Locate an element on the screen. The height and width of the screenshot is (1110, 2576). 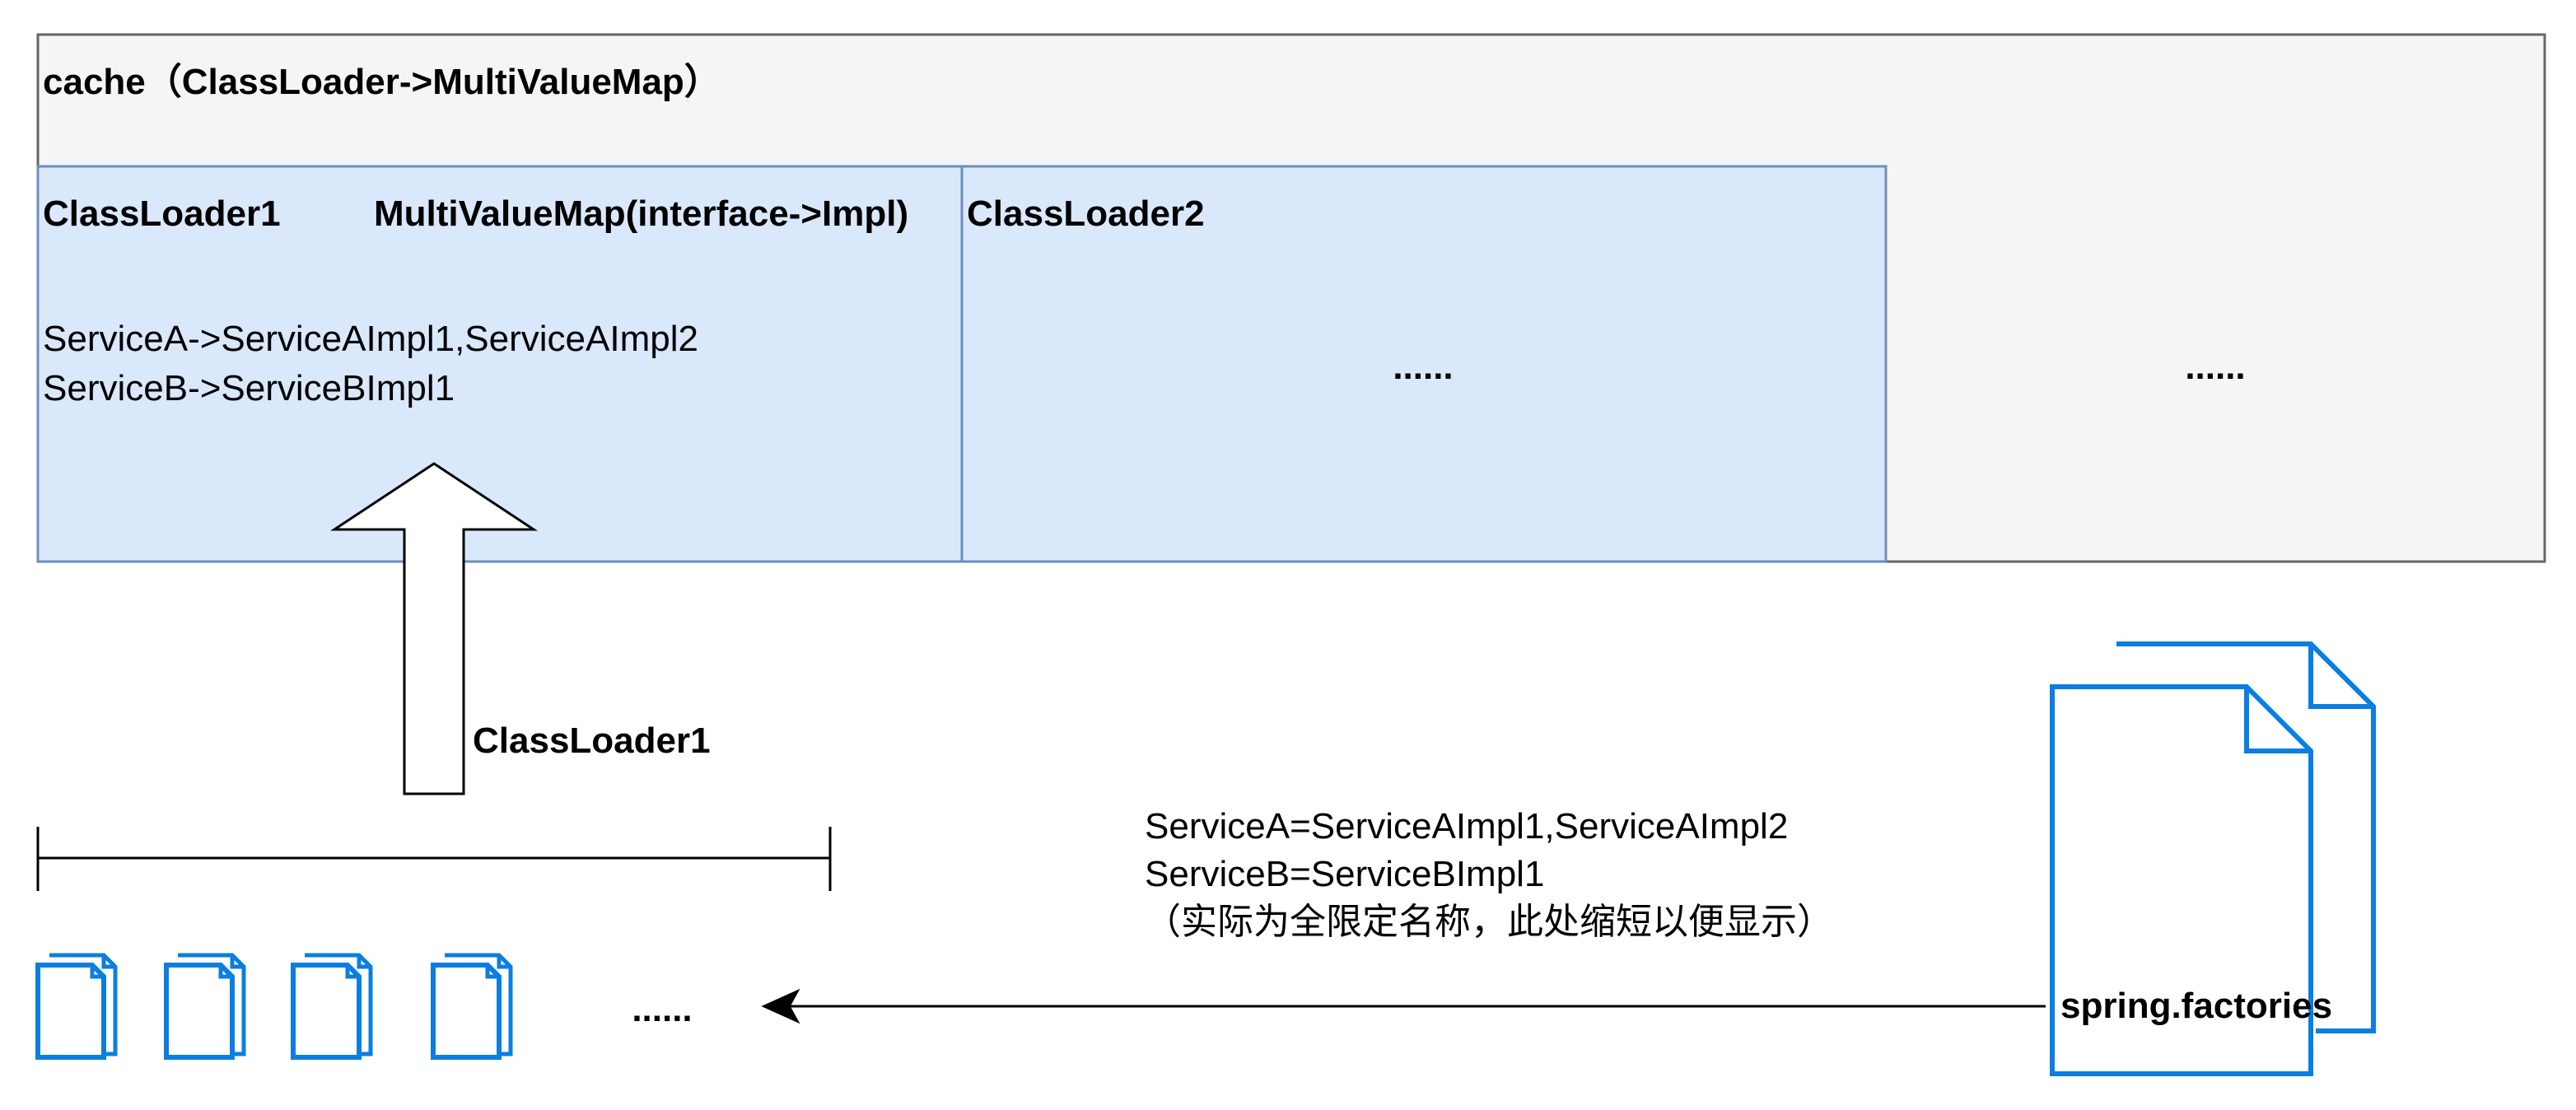
factories-line-service-a: ServiceA=ServiceAImpl1,ServiceAImpl2 is located at coordinates (1467, 826).